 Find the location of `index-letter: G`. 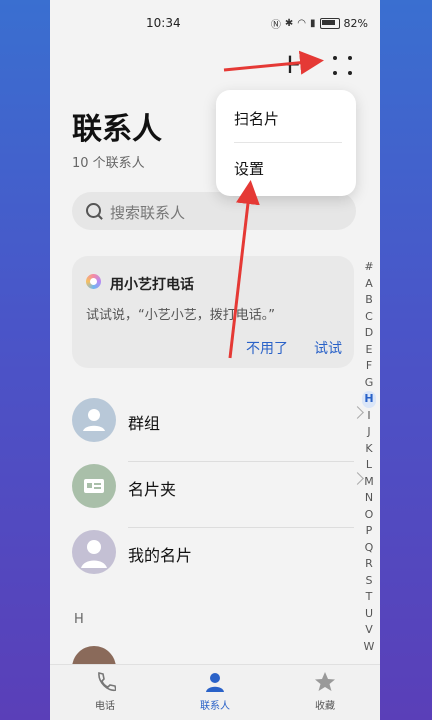

index-letter: G is located at coordinates (369, 383).